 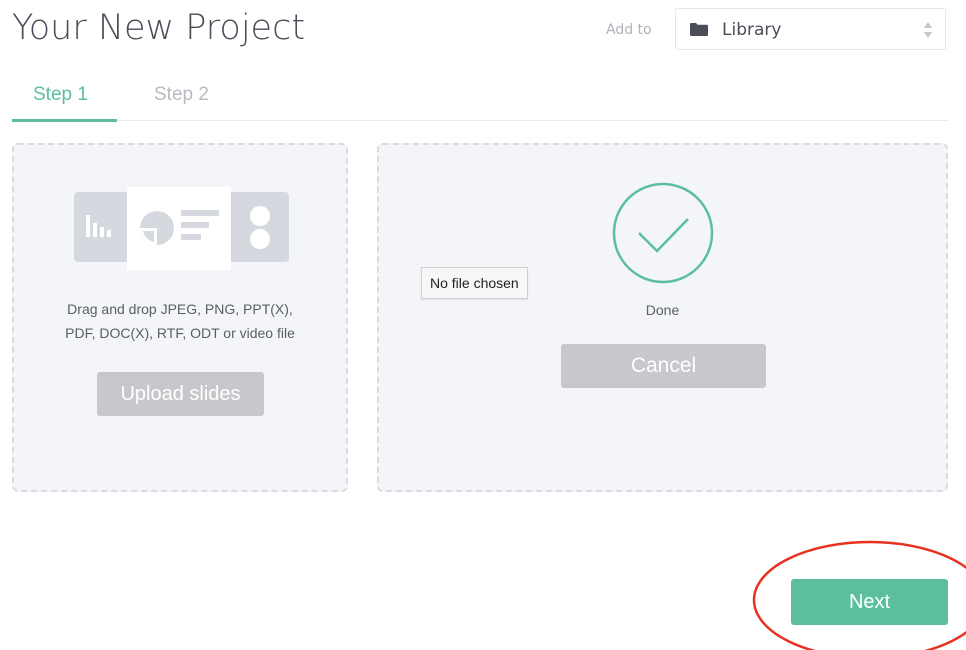 What do you see at coordinates (699, 29) in the screenshot?
I see `folder-icon` at bounding box center [699, 29].